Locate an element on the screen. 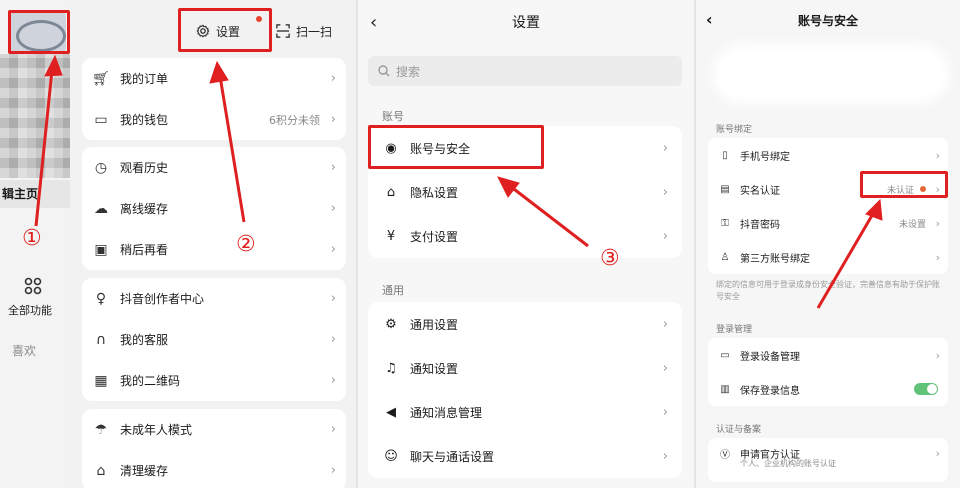  list-item-label: 我的二维码 is located at coordinates (150, 381).